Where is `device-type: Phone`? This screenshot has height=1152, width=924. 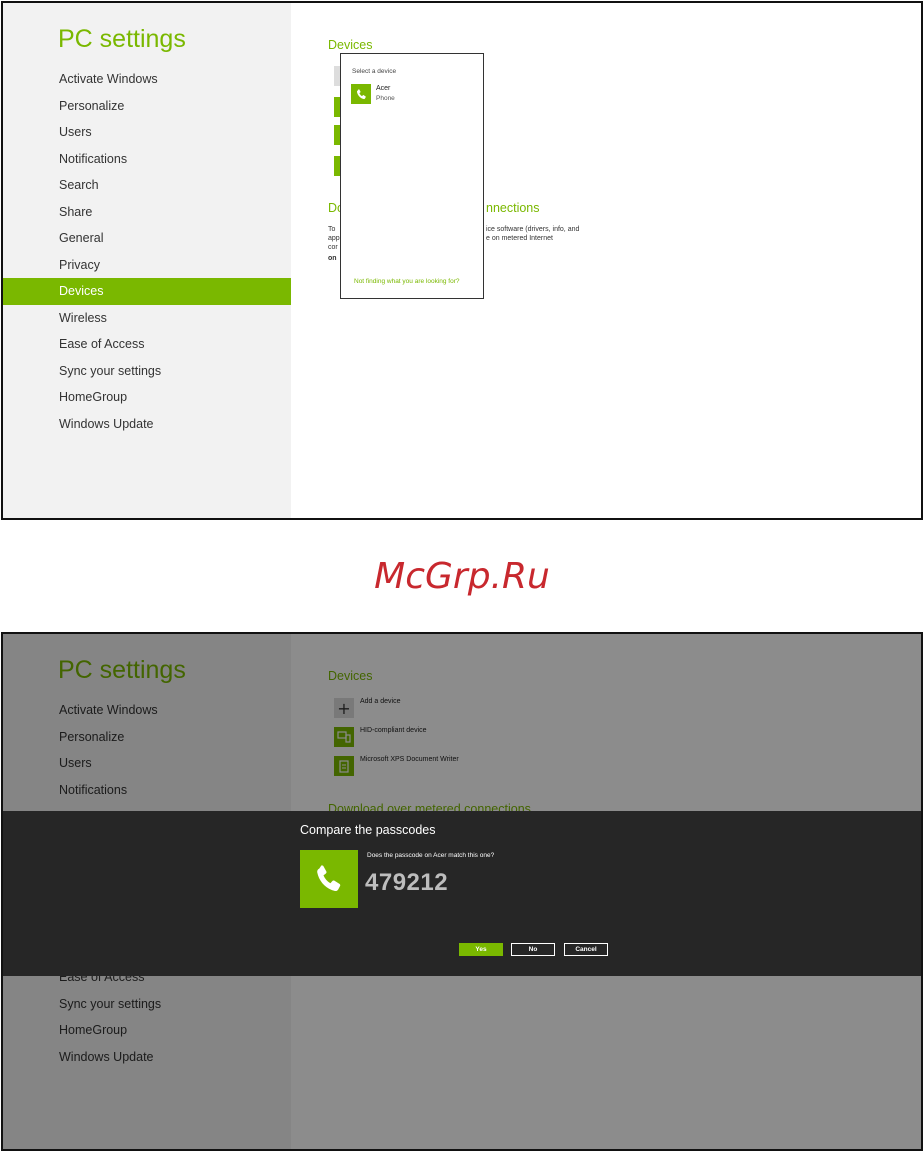 device-type: Phone is located at coordinates (385, 98).